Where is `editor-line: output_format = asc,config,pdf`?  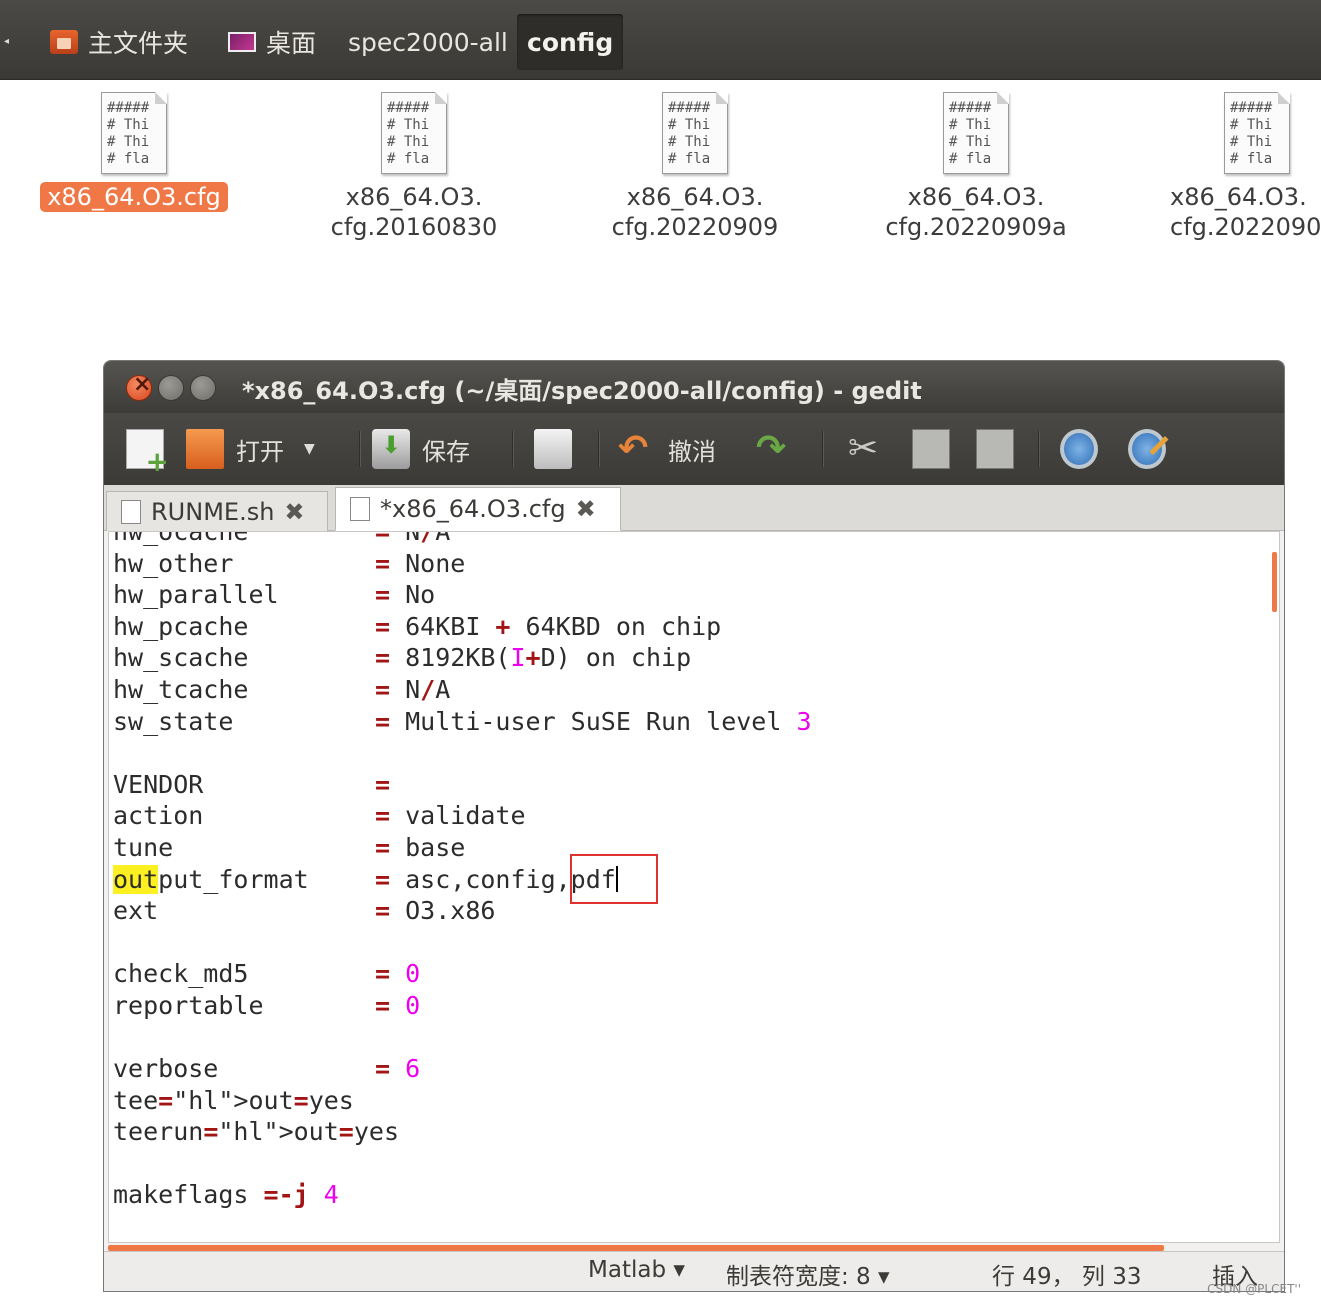 editor-line: output_format = asc,config,pdf is located at coordinates (365, 879).